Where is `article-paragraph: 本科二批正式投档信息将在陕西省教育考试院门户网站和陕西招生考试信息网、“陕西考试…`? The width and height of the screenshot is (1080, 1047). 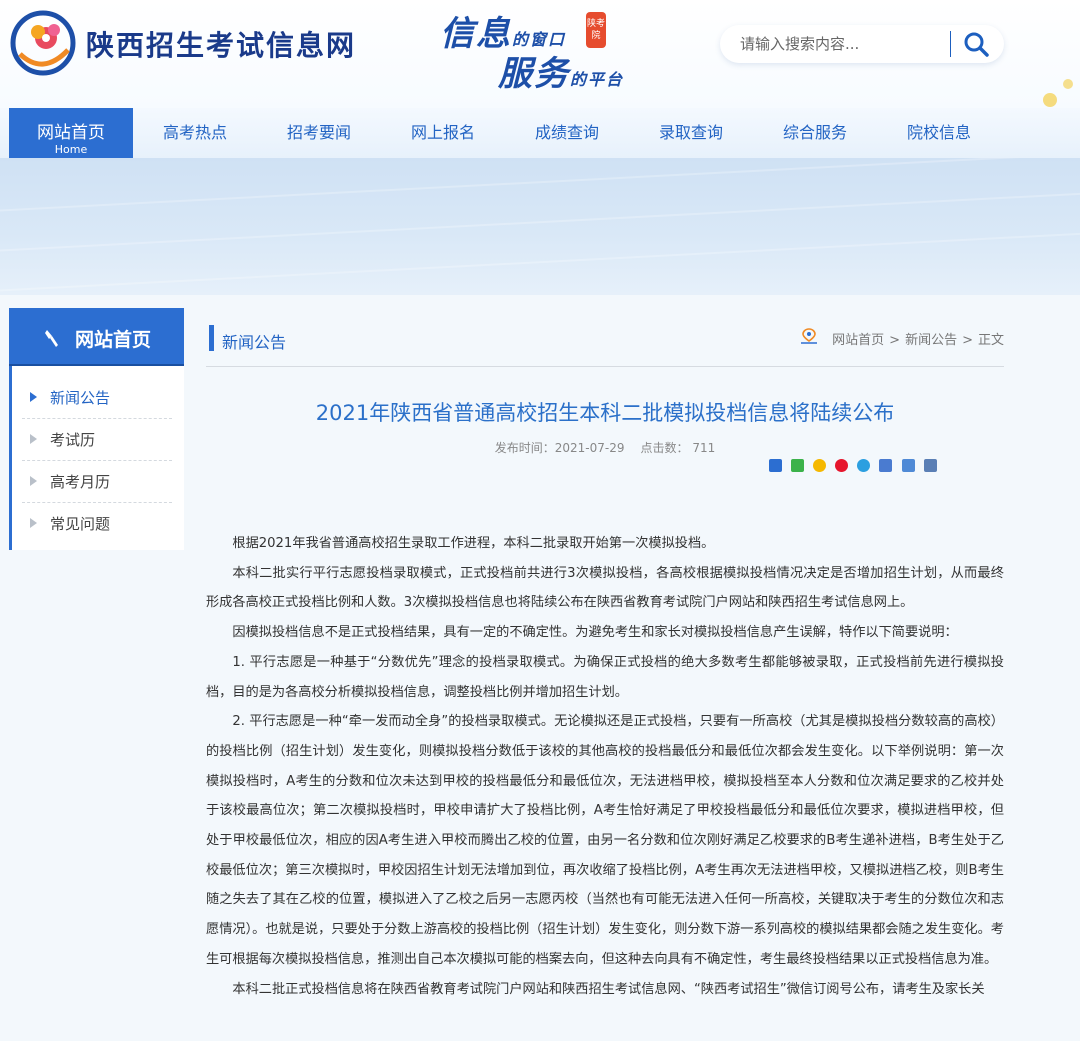
article-paragraph: 本科二批正式投档信息将在陕西省教育考试院门户网站和陕西招生考试信息网、“陕西考试… is located at coordinates (608, 989).